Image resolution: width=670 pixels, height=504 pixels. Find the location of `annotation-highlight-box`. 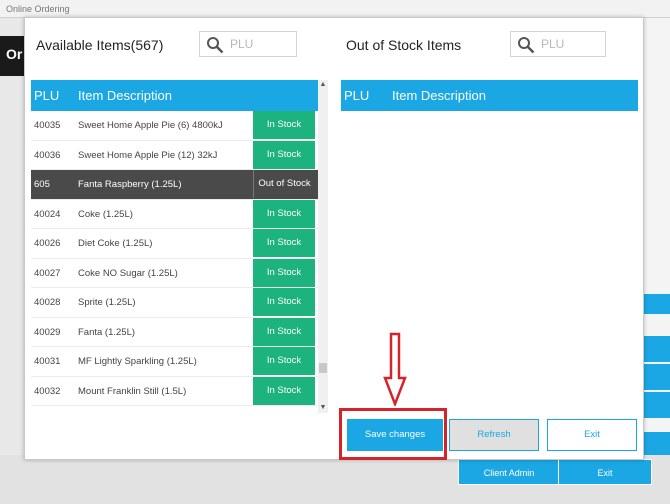

annotation-highlight-box is located at coordinates (393, 434).